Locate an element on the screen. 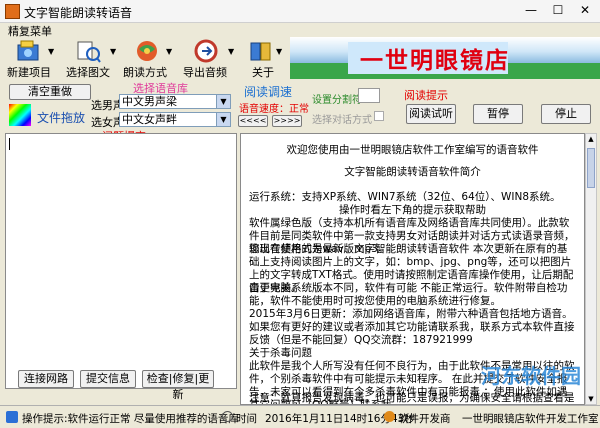  reading-mode-icon is located at coordinates (147, 51).